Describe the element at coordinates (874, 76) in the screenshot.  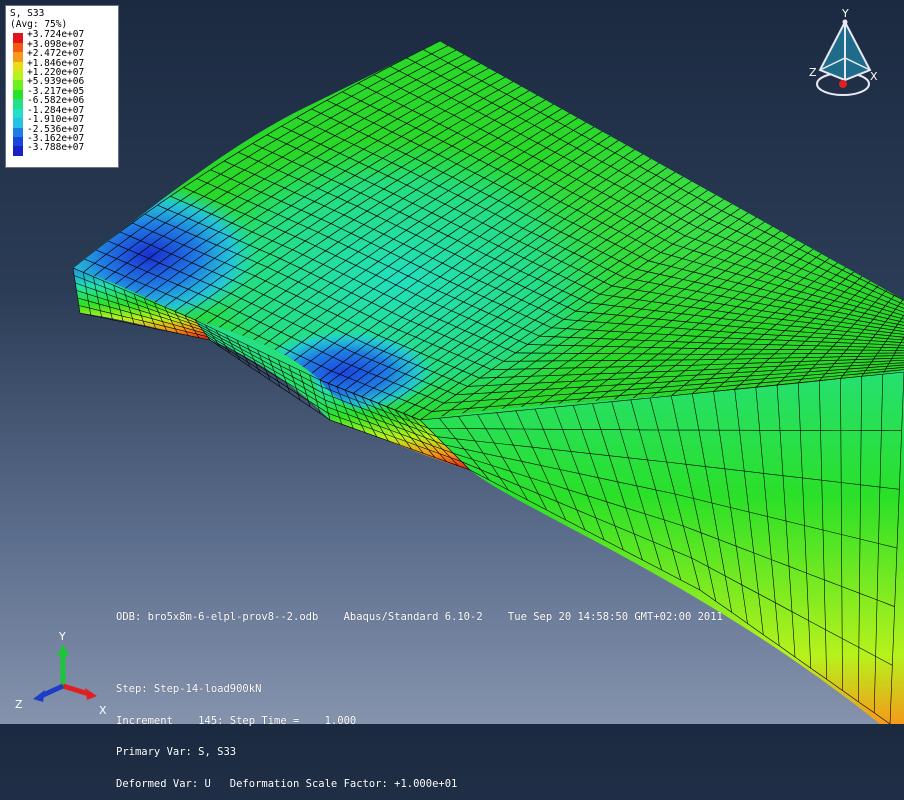
I see `view-cube-x-label: X` at that location.